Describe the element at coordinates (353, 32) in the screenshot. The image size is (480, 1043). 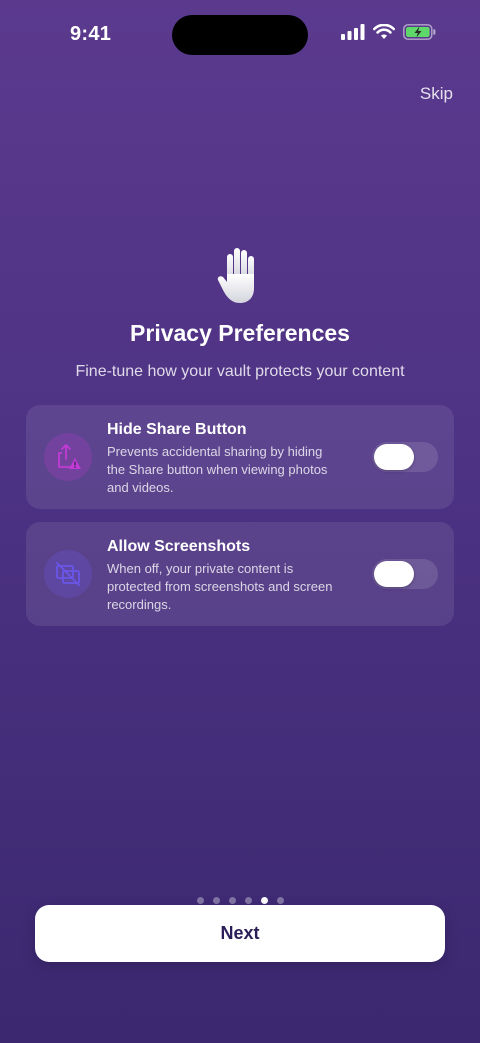
I see `signal-icon` at that location.